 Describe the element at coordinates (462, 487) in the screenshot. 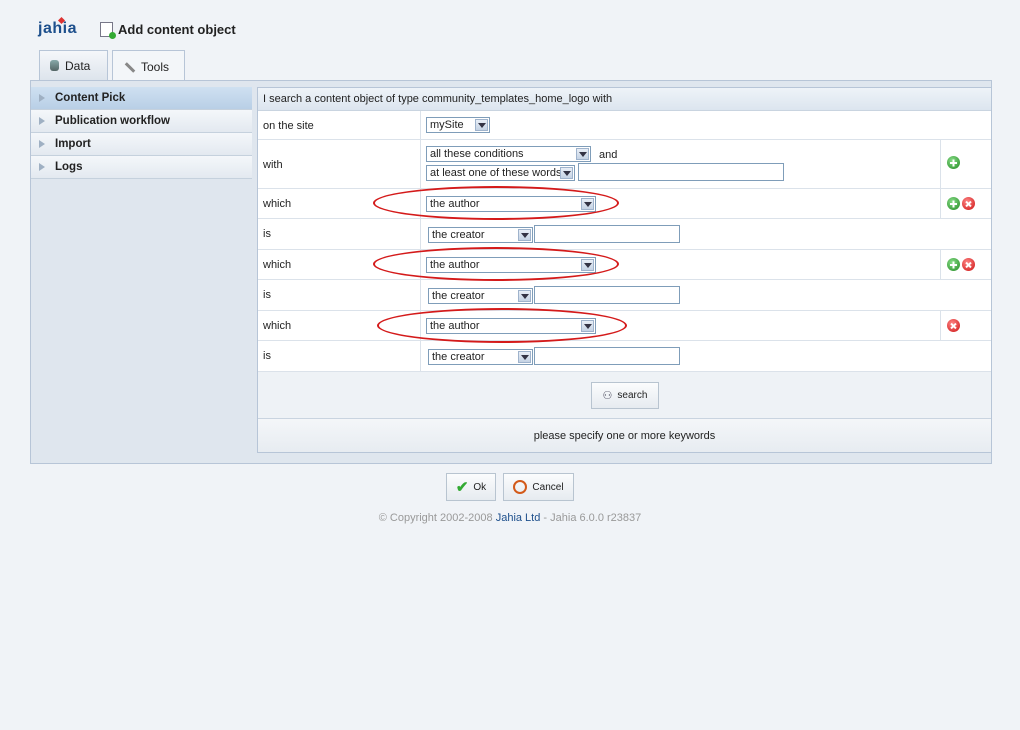

I see `checkmark-icon: ✔` at that location.